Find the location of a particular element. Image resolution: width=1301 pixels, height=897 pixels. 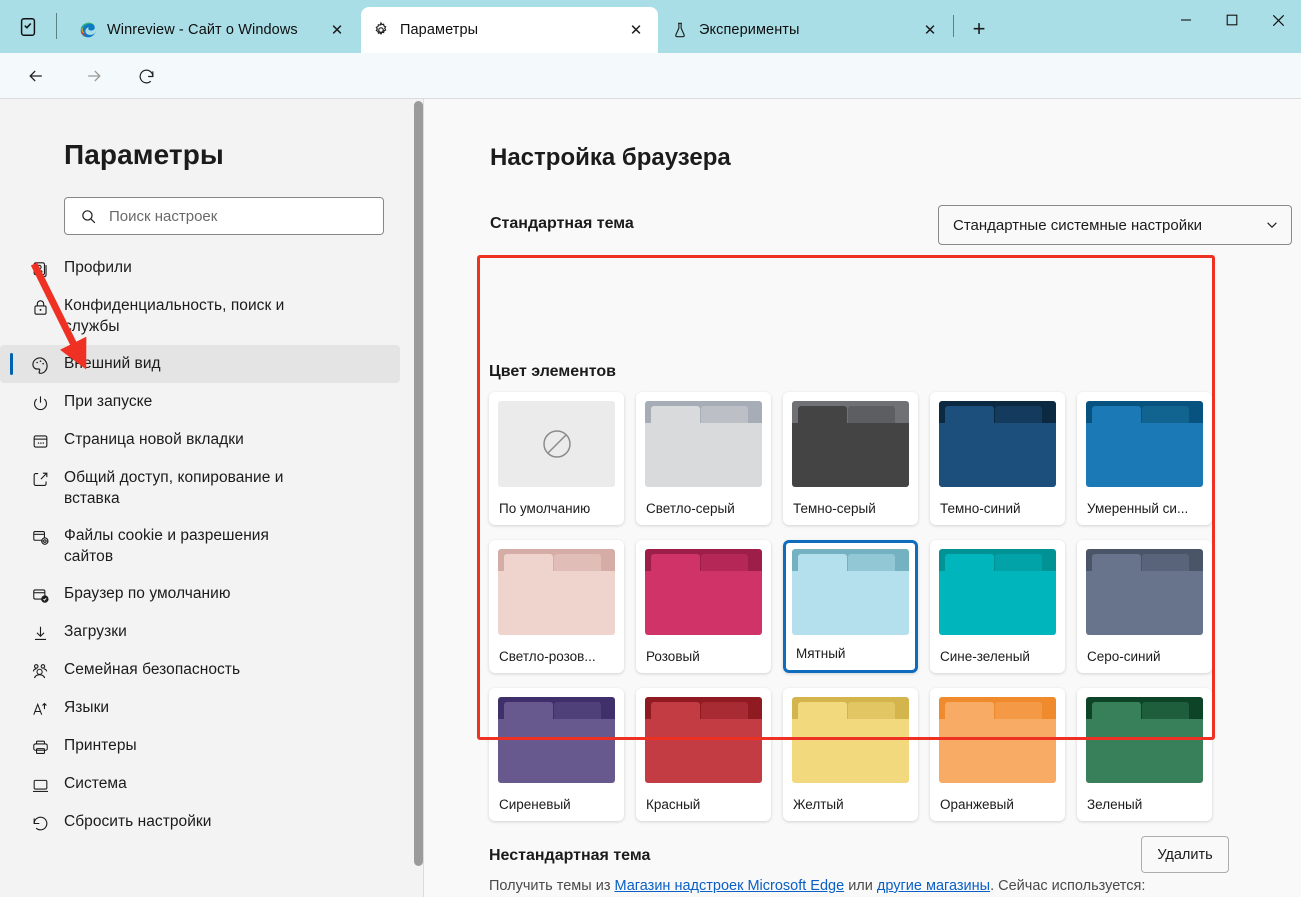

sidebar-item-cookies: Файлы cookie и разрешения сайтов is located at coordinates (200, 546).